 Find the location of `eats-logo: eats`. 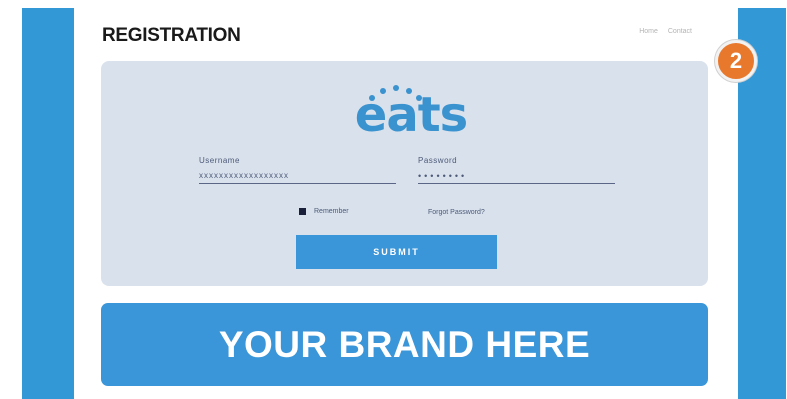

eats-logo: eats is located at coordinates (411, 108).